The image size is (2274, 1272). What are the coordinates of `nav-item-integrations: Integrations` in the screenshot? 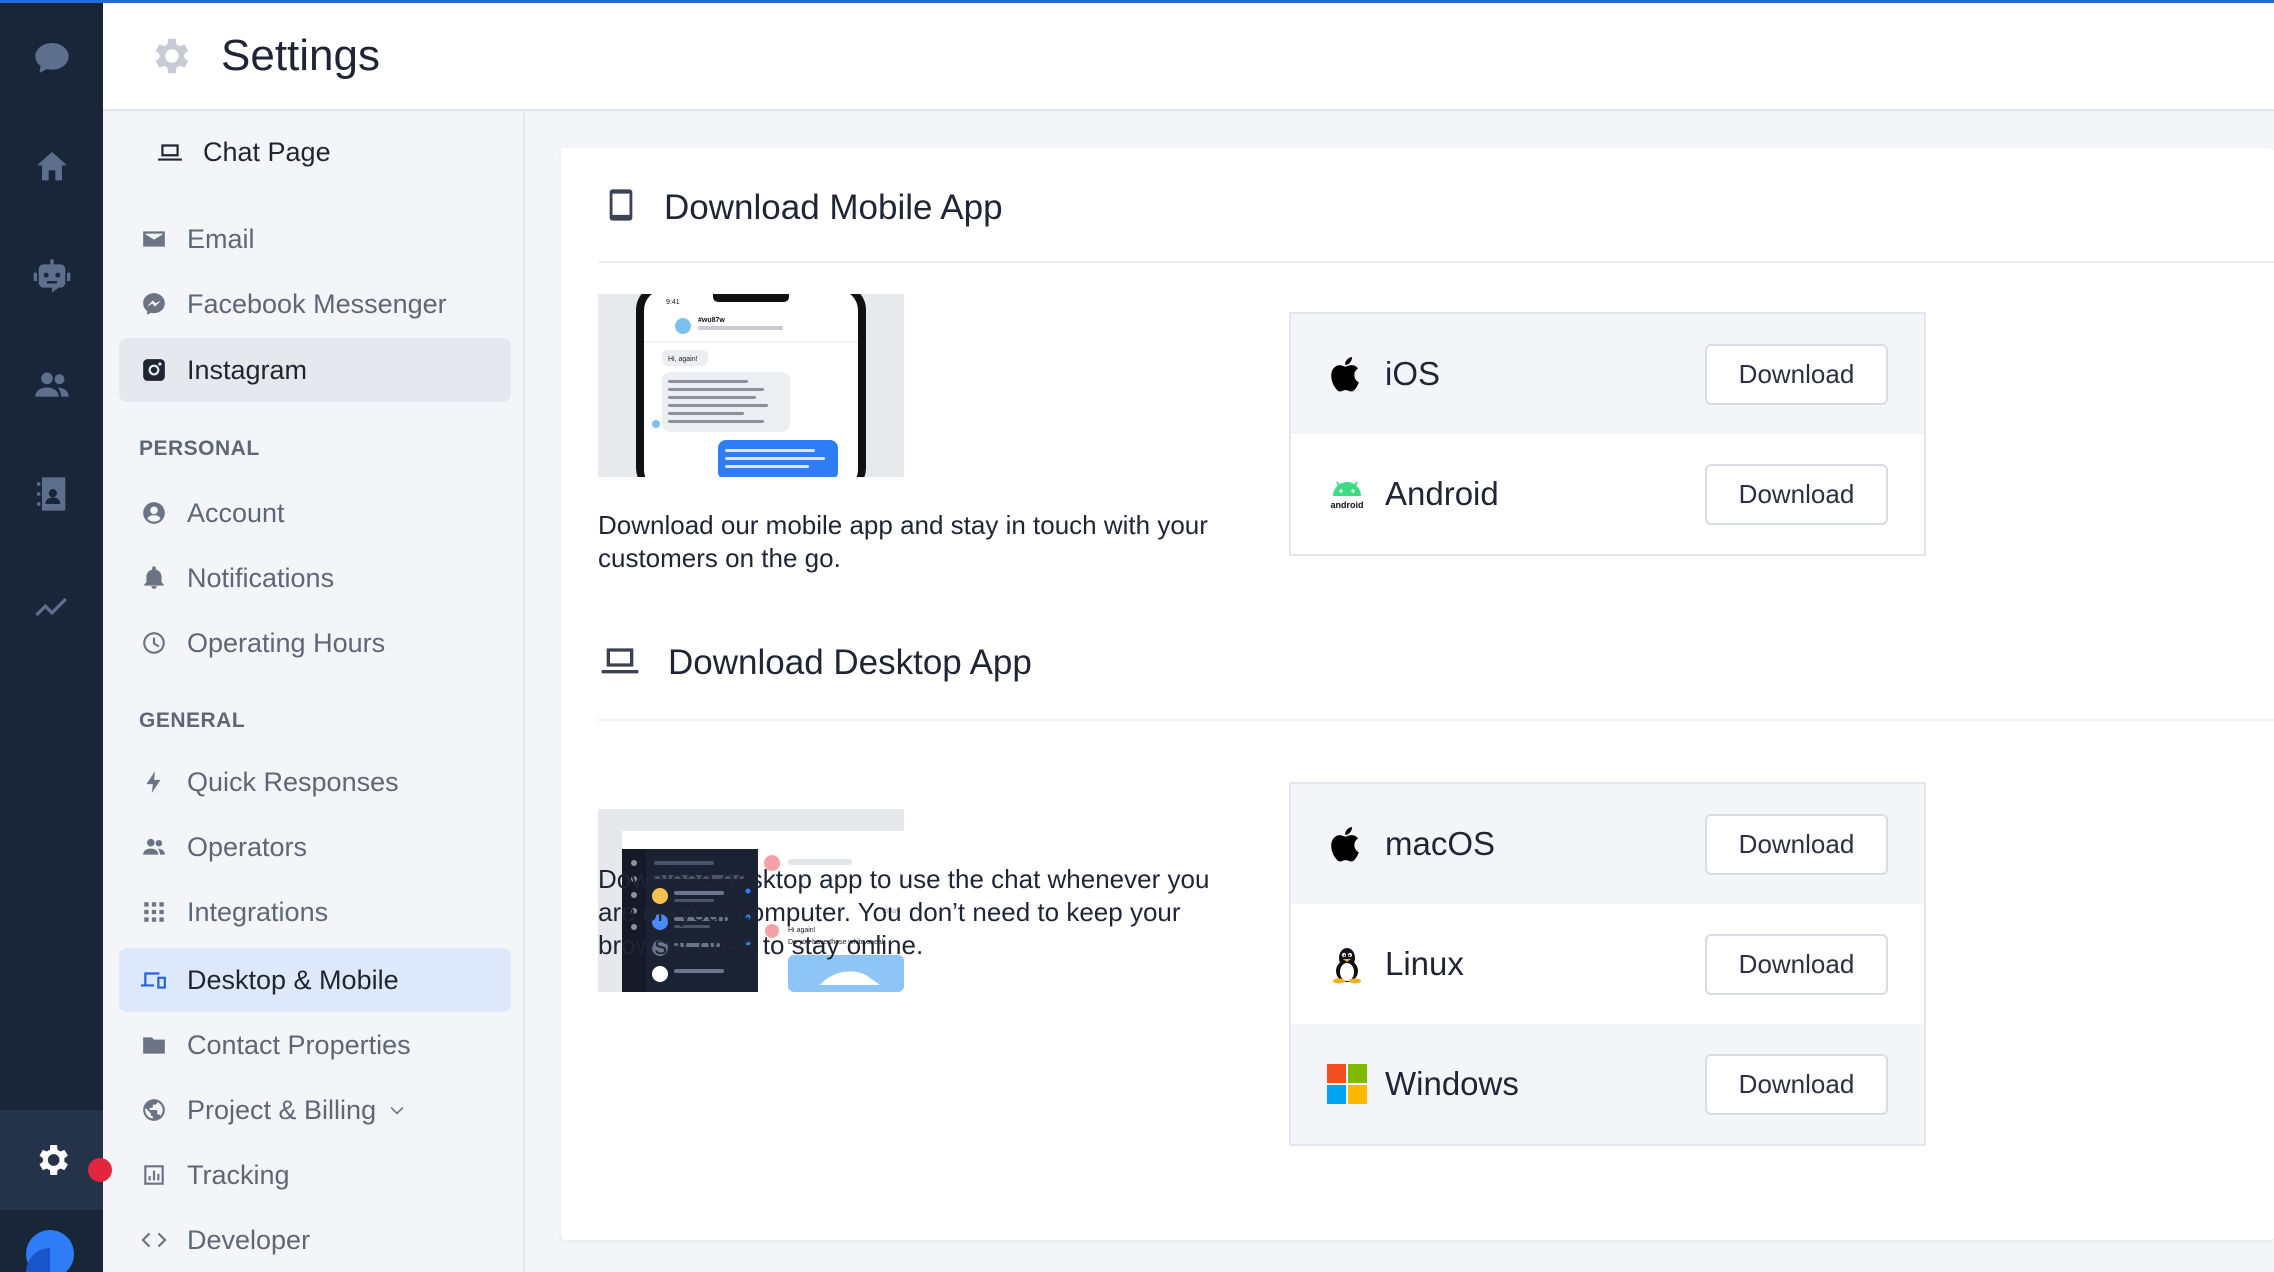 It's located at (315, 912).